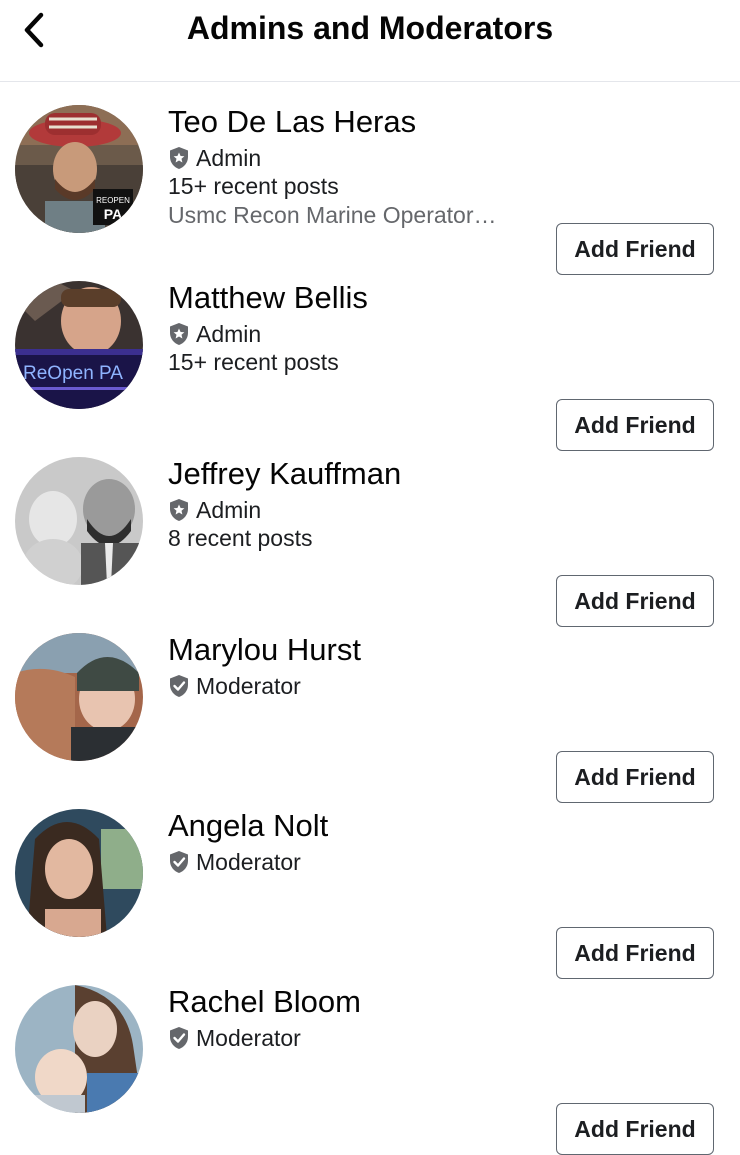  What do you see at coordinates (79, 169) in the screenshot?
I see `avatar: REOPEN PA` at bounding box center [79, 169].